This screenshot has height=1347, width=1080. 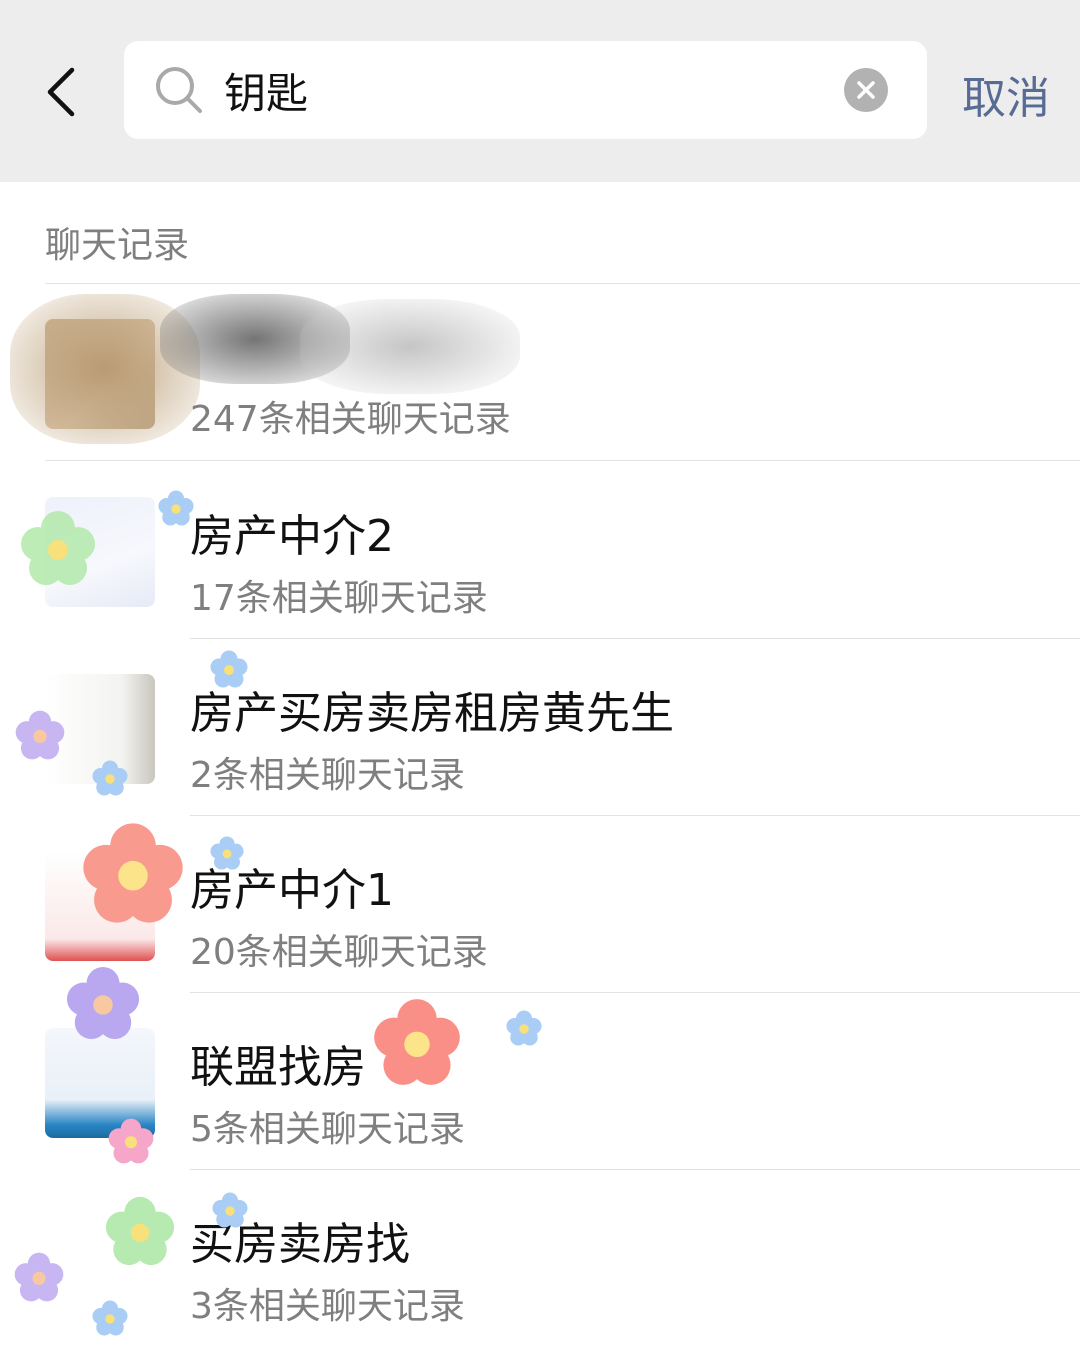 What do you see at coordinates (540, 1258) in the screenshot?
I see `chat-result-item: 买房卖房找 3条相关聊天记录` at bounding box center [540, 1258].